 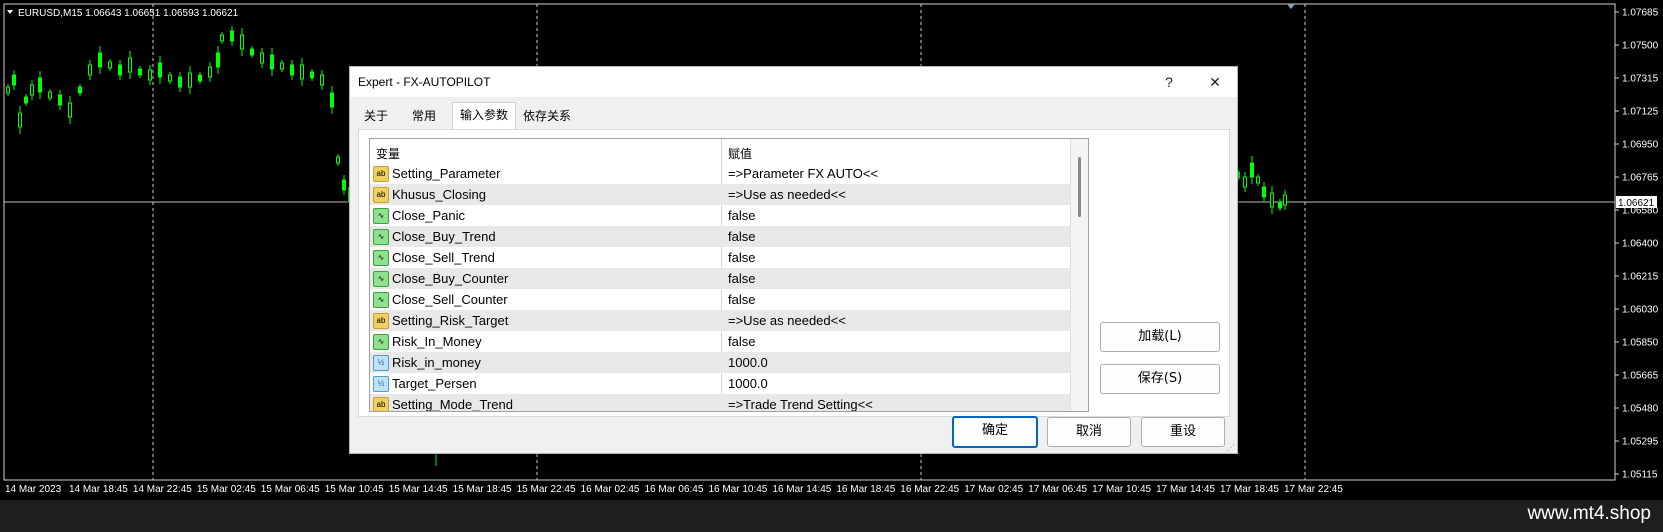 What do you see at coordinates (800, 404) in the screenshot?
I see `parameter-value: =>Trade Trend Setting<<` at bounding box center [800, 404].